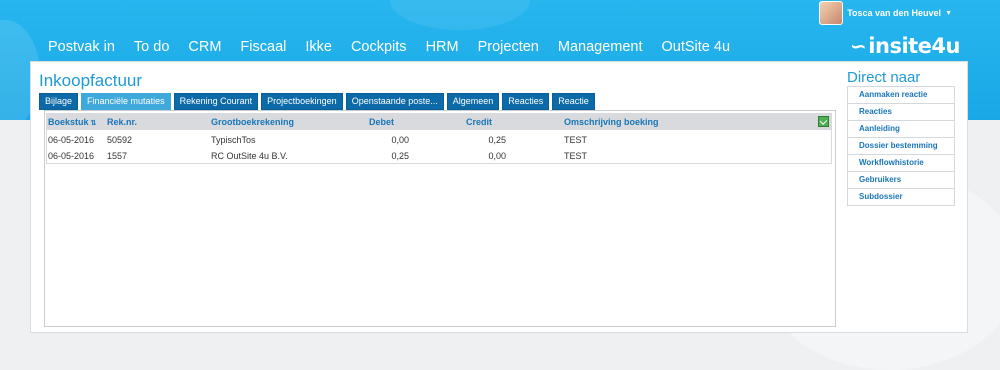  What do you see at coordinates (901, 129) in the screenshot?
I see `direct-link: Aanleiding` at bounding box center [901, 129].